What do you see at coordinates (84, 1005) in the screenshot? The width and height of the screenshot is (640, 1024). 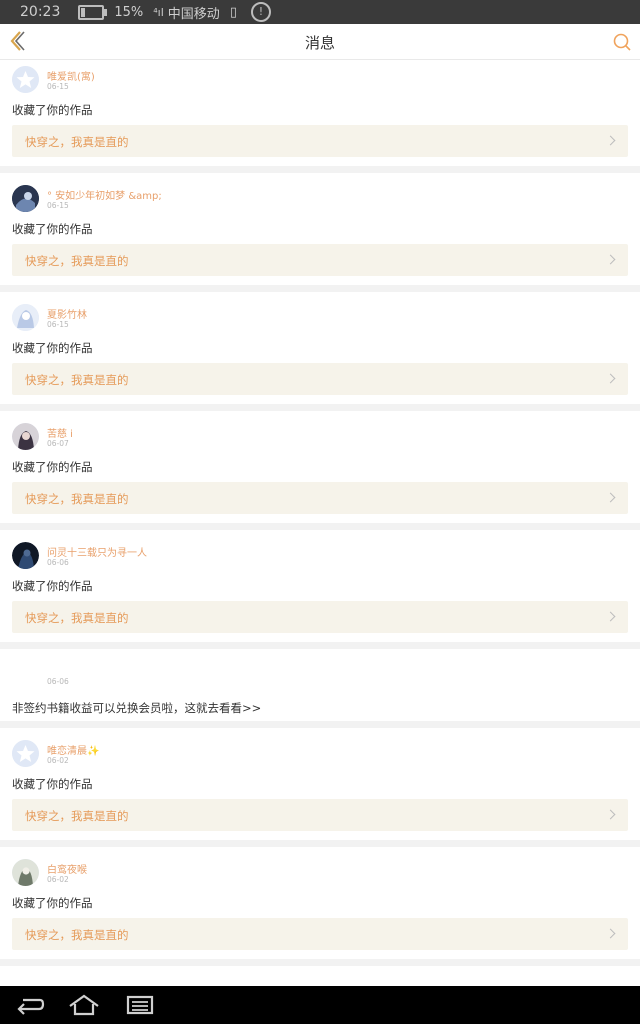 I see `home-nav-icon` at bounding box center [84, 1005].